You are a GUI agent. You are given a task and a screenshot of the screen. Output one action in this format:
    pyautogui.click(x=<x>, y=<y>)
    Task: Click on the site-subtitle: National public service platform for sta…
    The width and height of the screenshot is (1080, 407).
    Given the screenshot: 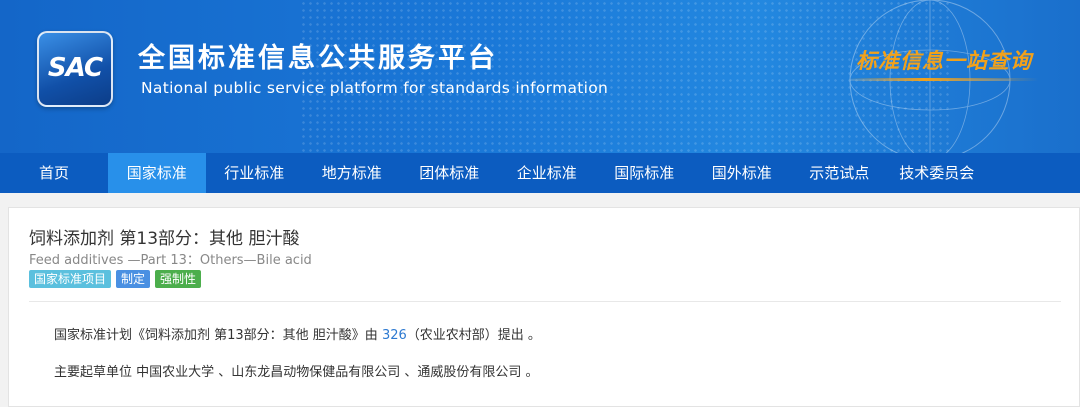 What is the action you would take?
    pyautogui.click(x=375, y=88)
    